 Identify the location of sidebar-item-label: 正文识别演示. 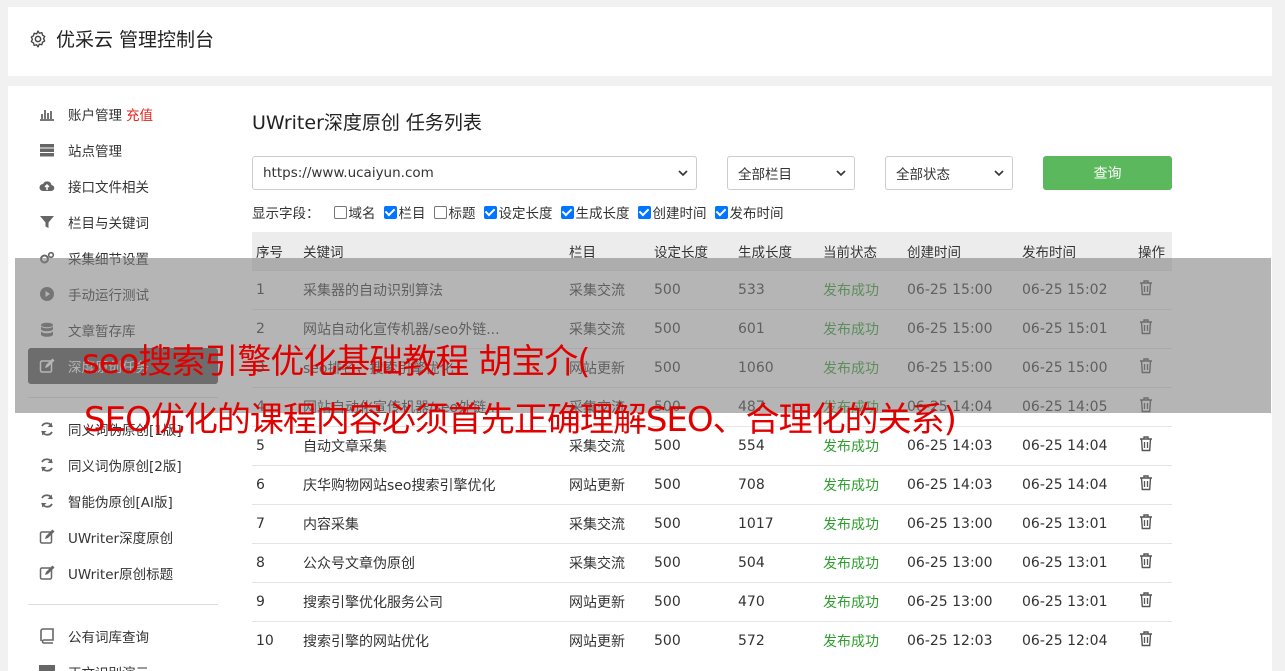
(108, 666).